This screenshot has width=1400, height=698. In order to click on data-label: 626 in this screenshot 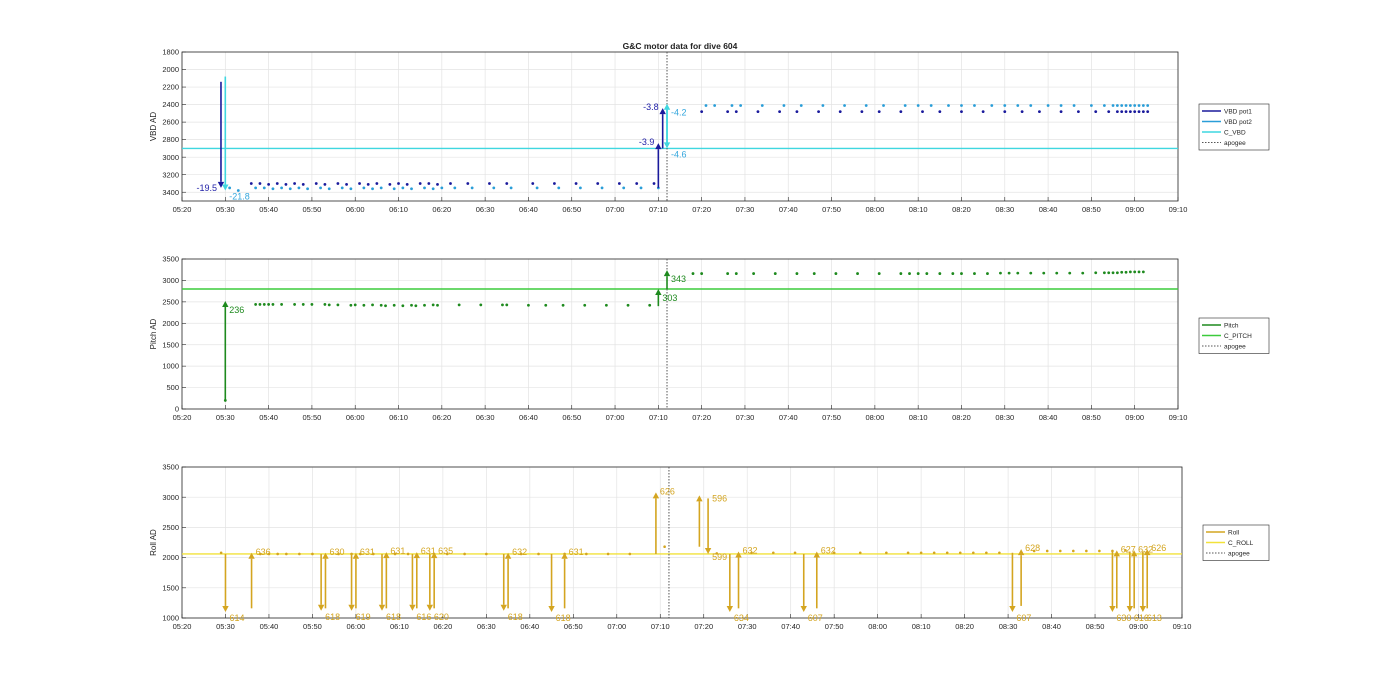, I will do `click(1158, 548)`.